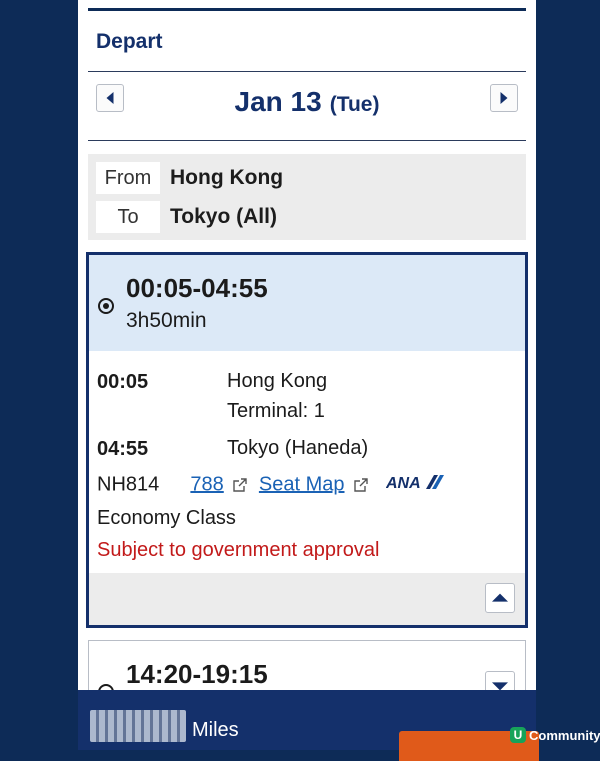 The height and width of the screenshot is (761, 600). What do you see at coordinates (166, 320) in the screenshot?
I see `flight-duration: 3h50min` at bounding box center [166, 320].